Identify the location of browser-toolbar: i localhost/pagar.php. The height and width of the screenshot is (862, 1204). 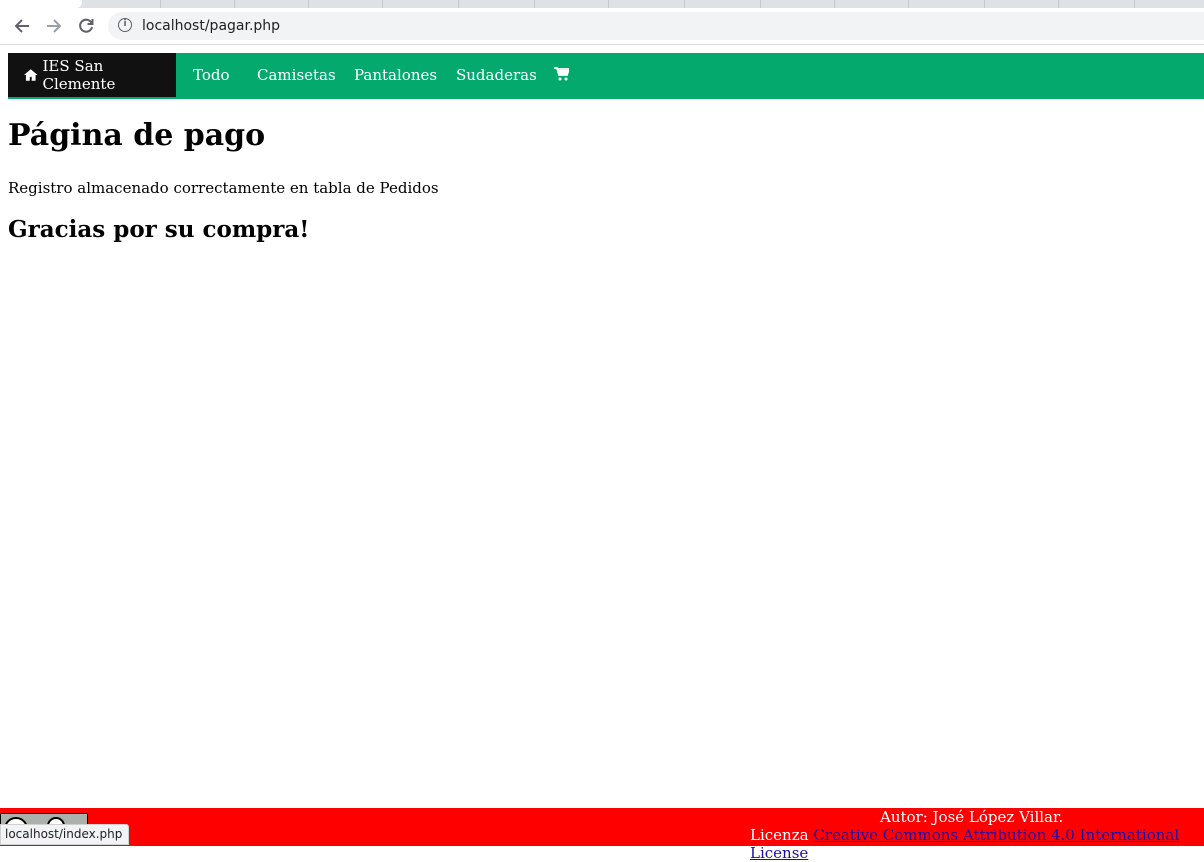
(602, 26).